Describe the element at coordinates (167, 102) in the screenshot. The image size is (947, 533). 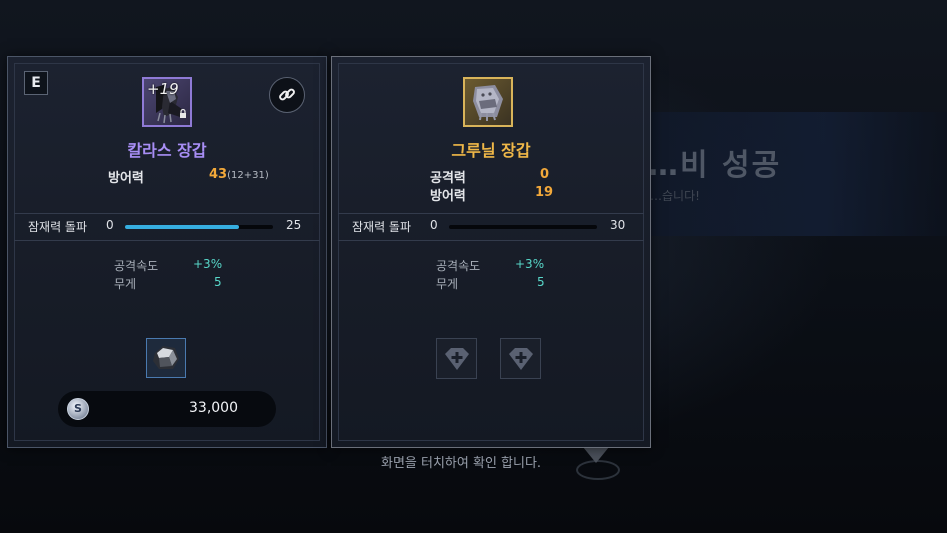
I see `item-icon-slot: +19` at that location.